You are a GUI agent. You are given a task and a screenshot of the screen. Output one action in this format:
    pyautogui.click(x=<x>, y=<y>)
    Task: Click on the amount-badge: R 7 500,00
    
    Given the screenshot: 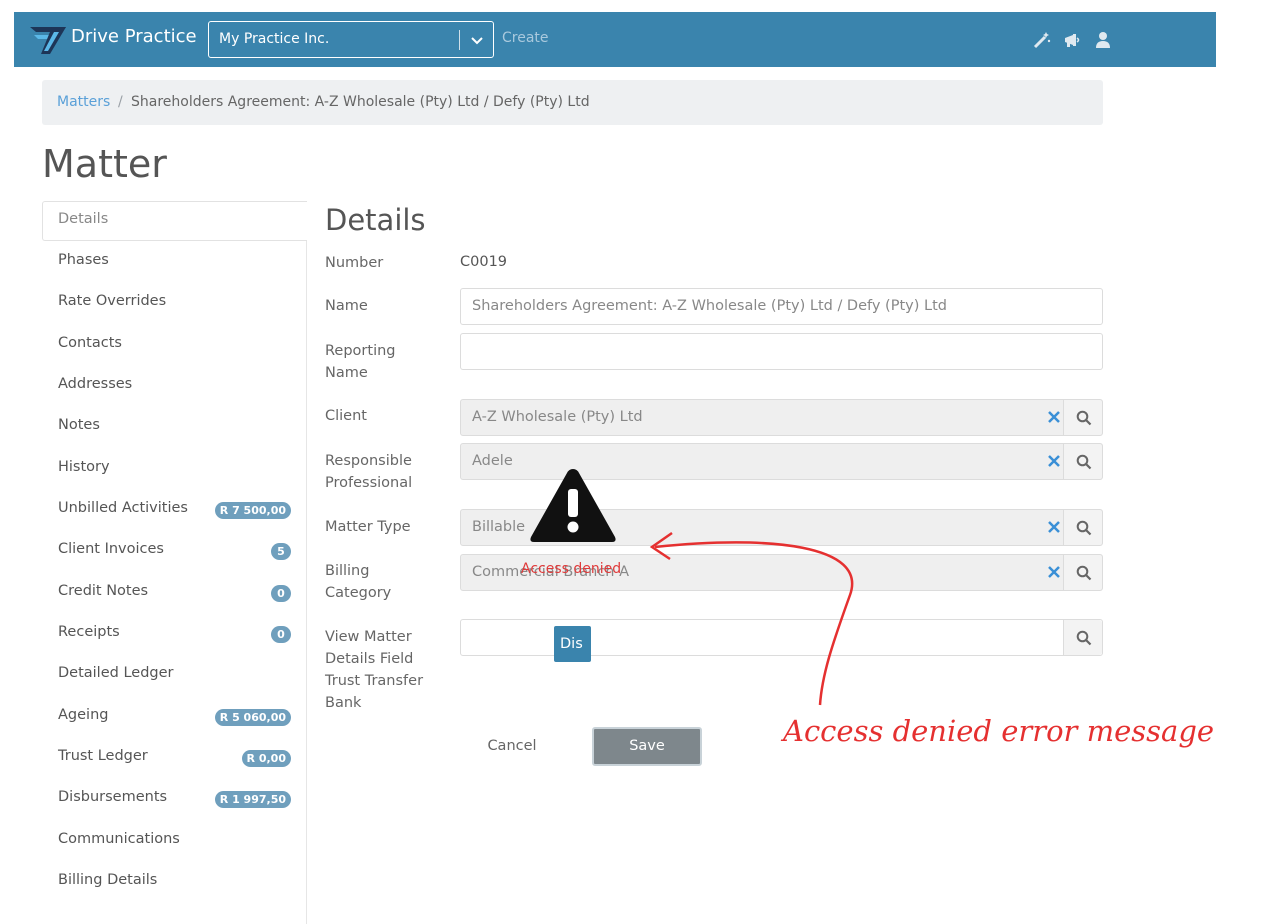 What is the action you would take?
    pyautogui.click(x=252, y=510)
    